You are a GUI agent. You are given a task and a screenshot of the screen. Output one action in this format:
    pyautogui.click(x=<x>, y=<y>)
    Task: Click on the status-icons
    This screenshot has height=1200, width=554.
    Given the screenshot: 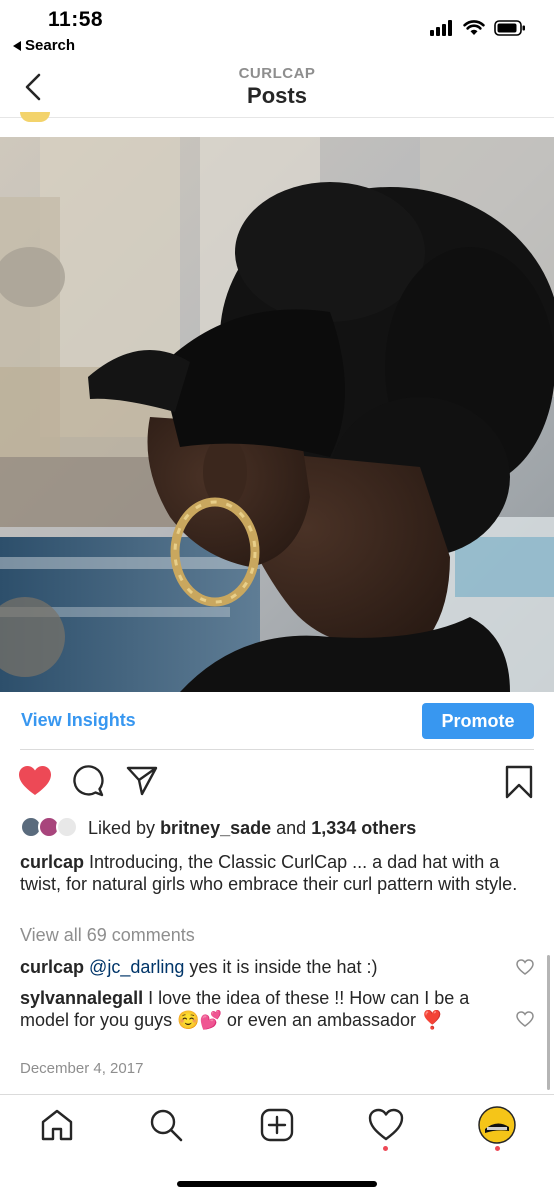 What is the action you would take?
    pyautogui.click(x=478, y=28)
    